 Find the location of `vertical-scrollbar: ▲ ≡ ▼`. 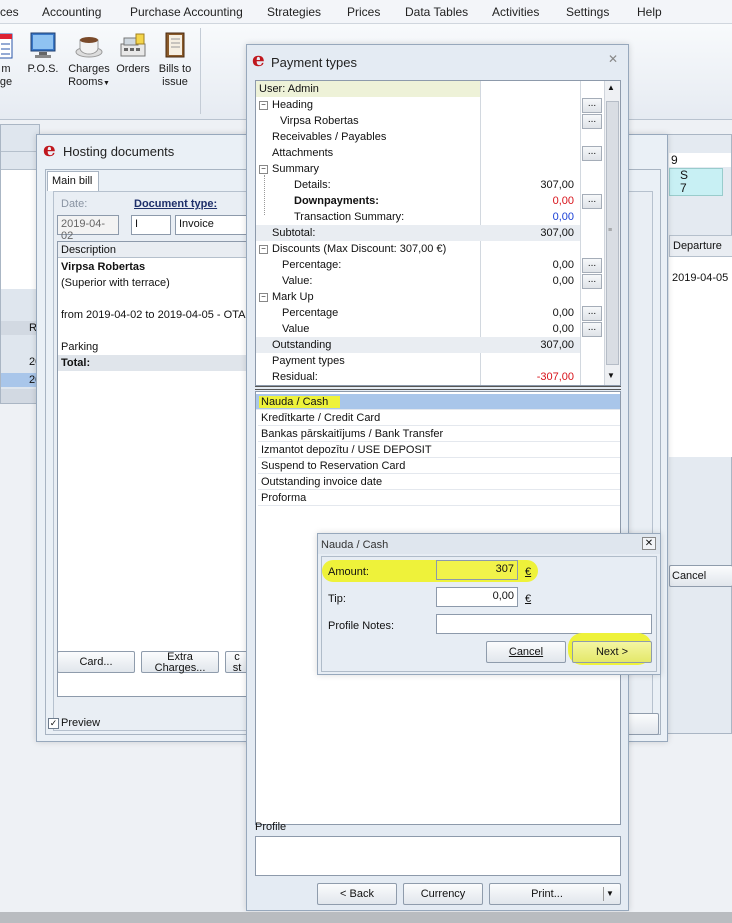

vertical-scrollbar: ▲ ≡ ▼ is located at coordinates (612, 233).